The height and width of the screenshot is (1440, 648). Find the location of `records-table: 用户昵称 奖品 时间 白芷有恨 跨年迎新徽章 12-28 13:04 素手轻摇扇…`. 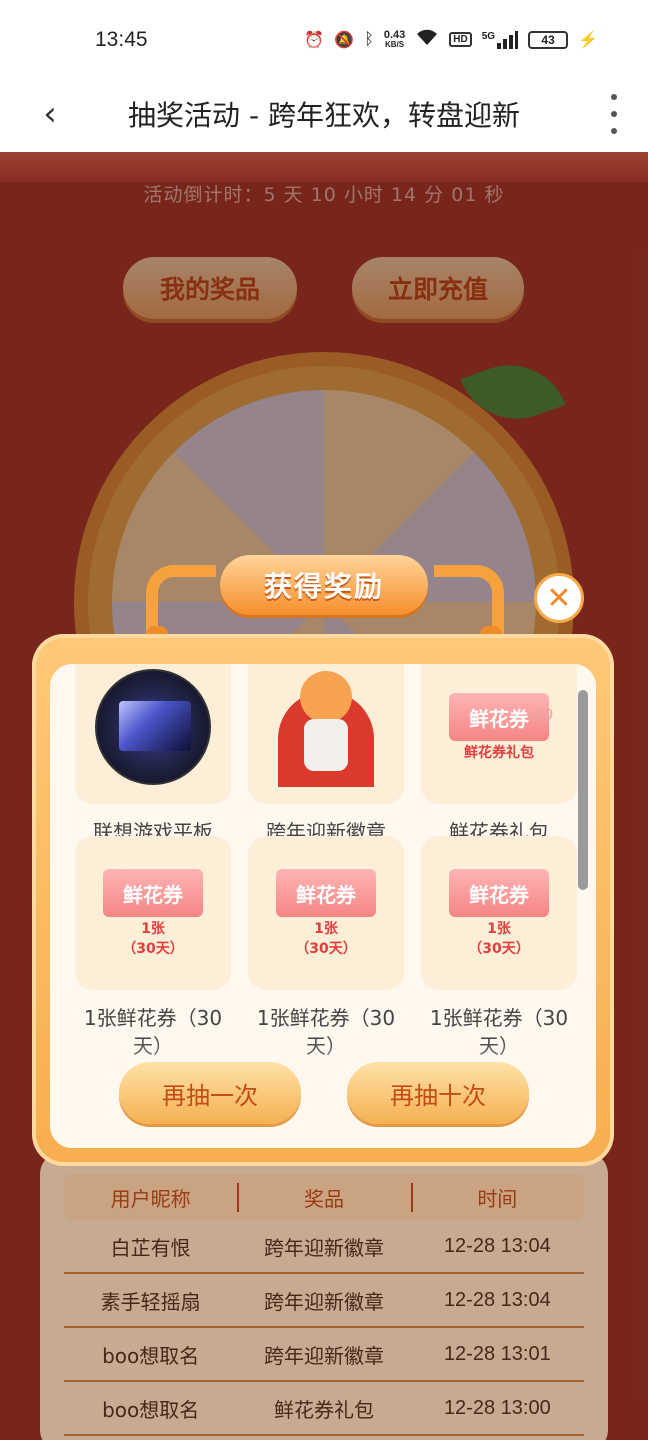

records-table: 用户昵称 奖品 时间 白芷有恨 跨年迎新徽章 12-28 13:04 素手轻摇扇… is located at coordinates (324, 1305).